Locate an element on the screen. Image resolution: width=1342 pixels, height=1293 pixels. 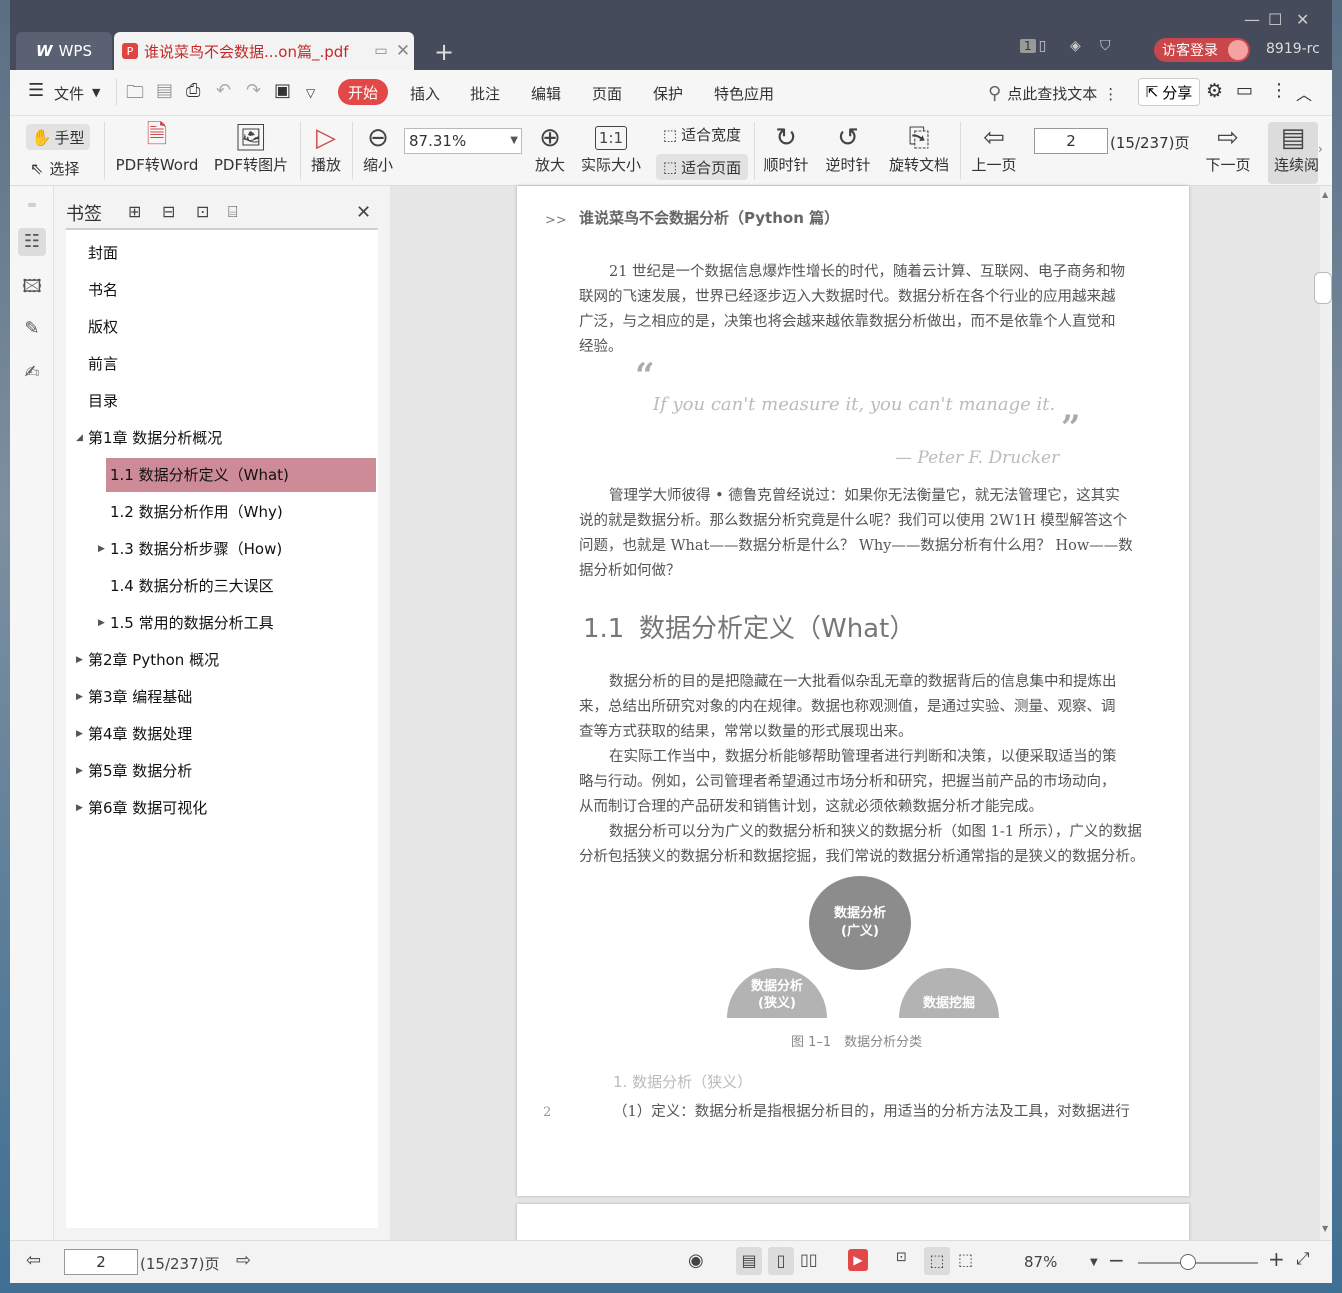
tab-edit: 编辑 is located at coordinates (546, 93).